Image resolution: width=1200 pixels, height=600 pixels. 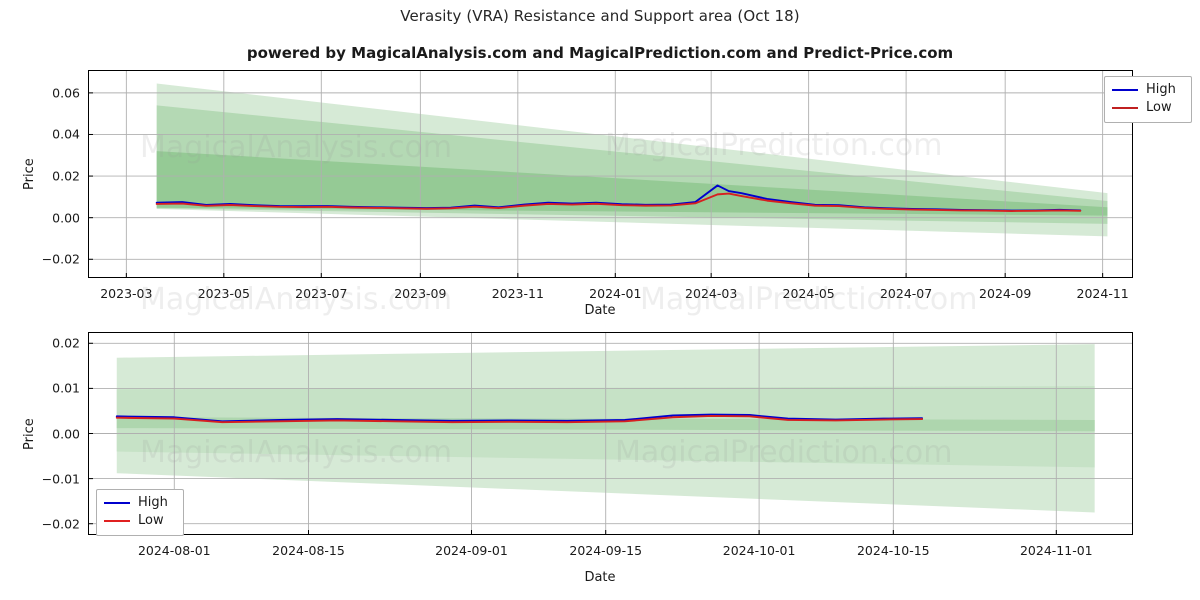 I want to click on x-tick-label: 2023-11, so click(x=517, y=293).